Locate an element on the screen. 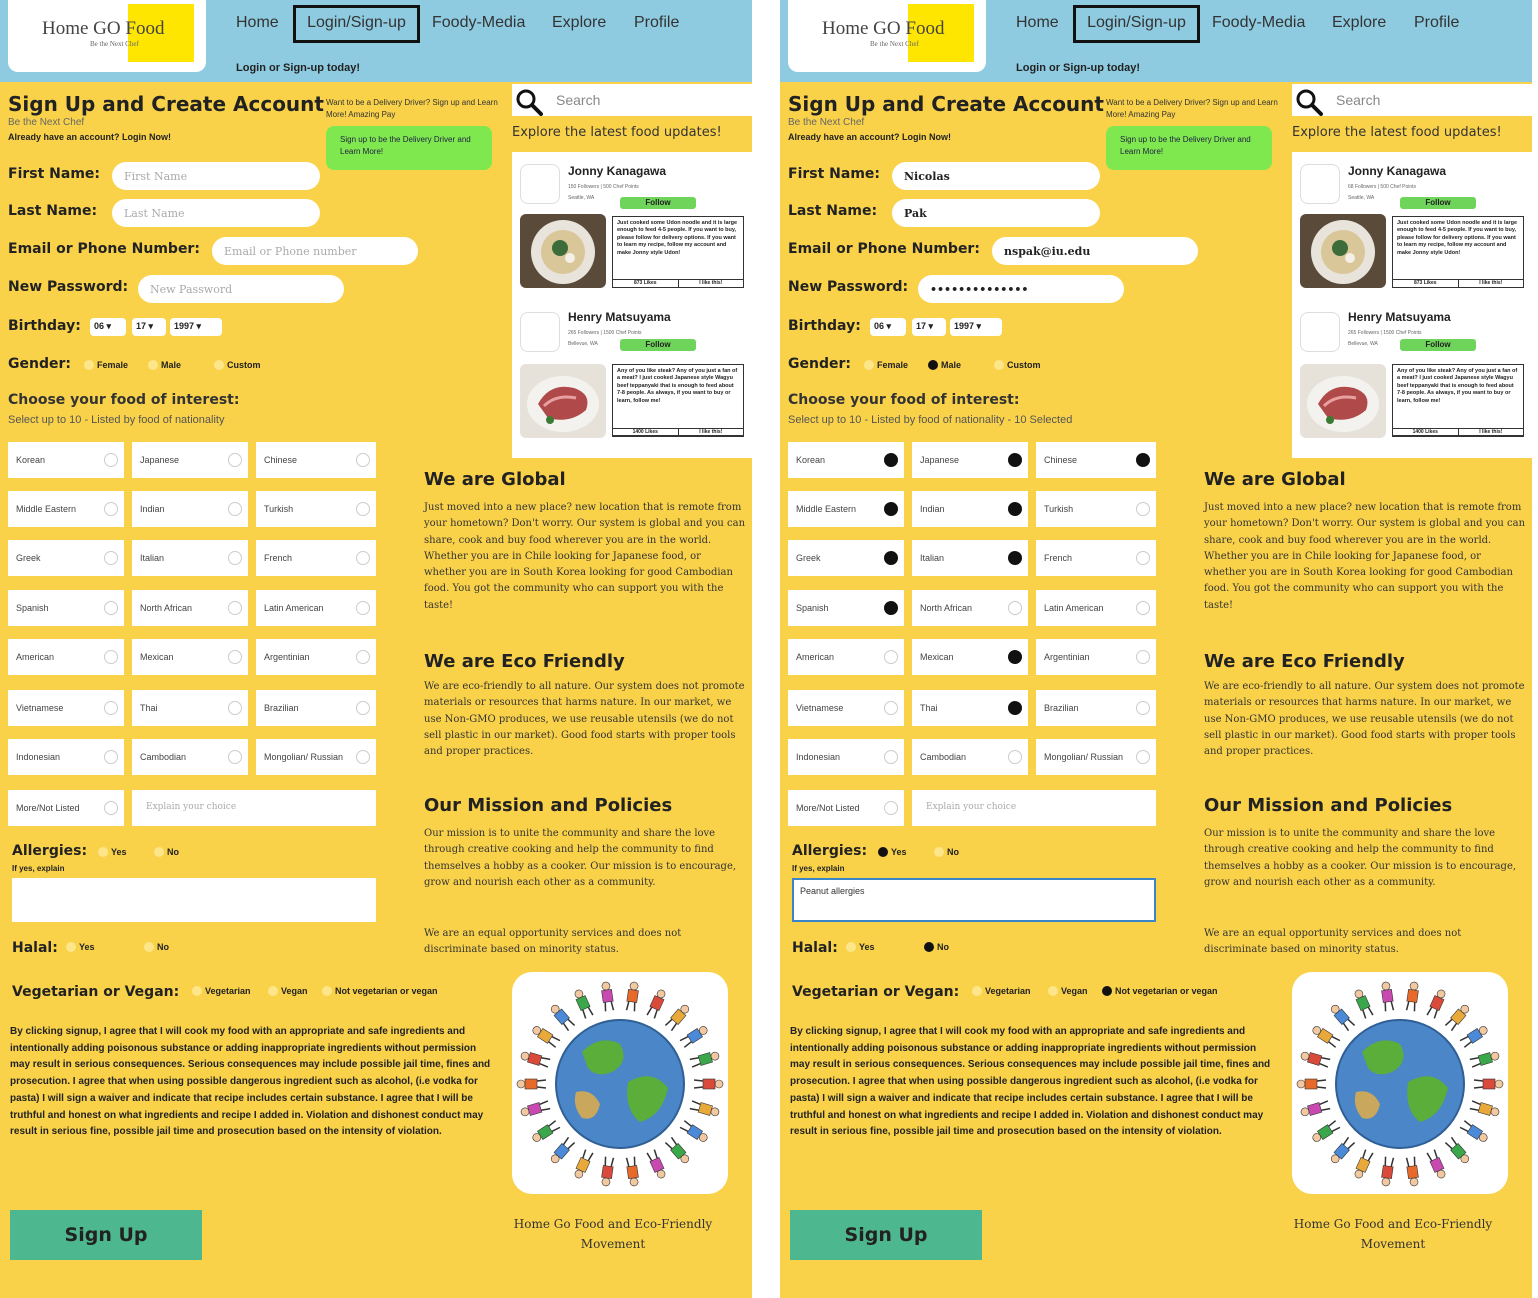 This screenshot has height=1298, width=1538. allergy-option: Yes is located at coordinates (112, 852).